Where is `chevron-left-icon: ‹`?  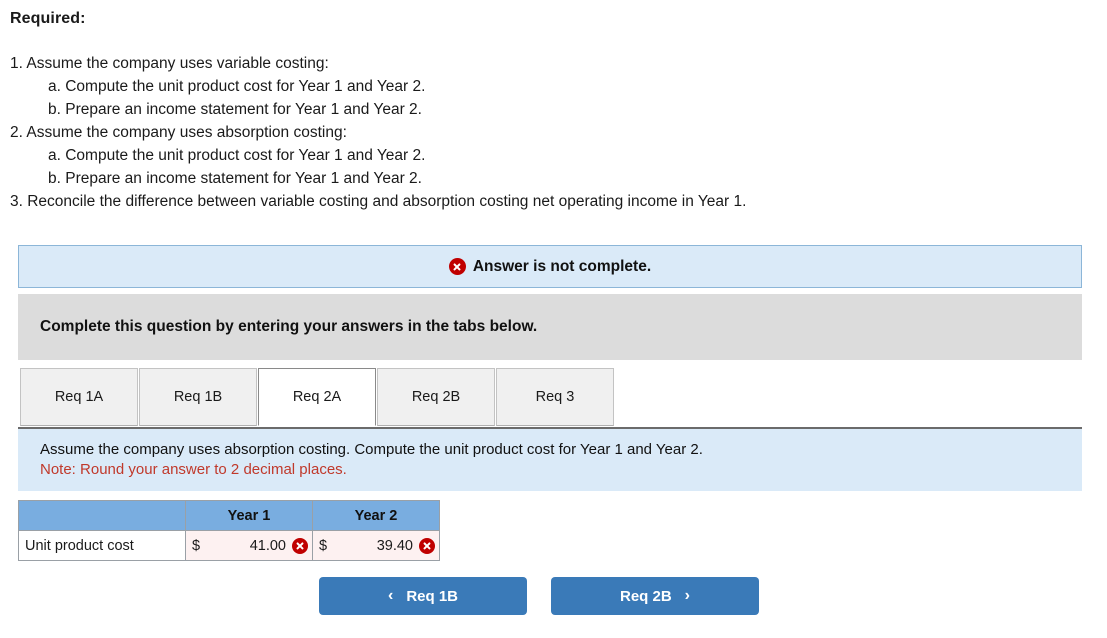
chevron-left-icon: ‹ is located at coordinates (390, 595).